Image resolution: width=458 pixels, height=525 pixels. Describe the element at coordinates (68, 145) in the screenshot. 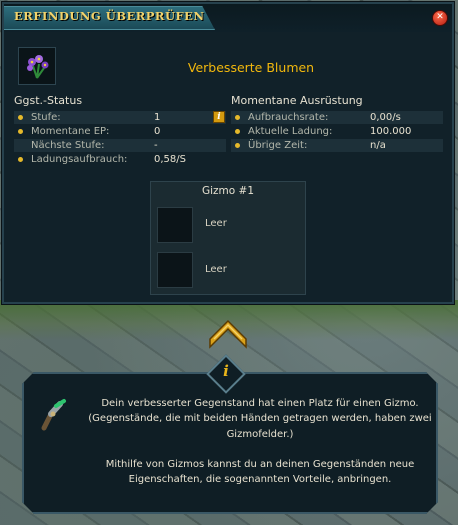

I see `status-label-next-level: Nächste Stufe:` at that location.